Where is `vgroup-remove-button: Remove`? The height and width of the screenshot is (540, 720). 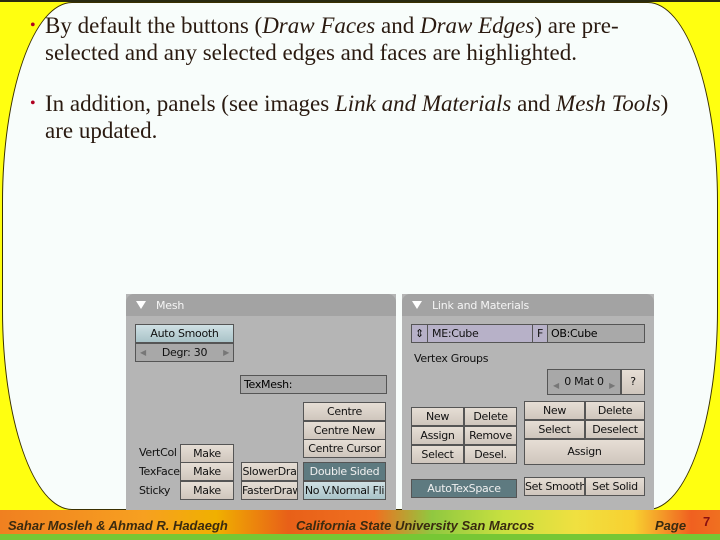 vgroup-remove-button: Remove is located at coordinates (490, 435).